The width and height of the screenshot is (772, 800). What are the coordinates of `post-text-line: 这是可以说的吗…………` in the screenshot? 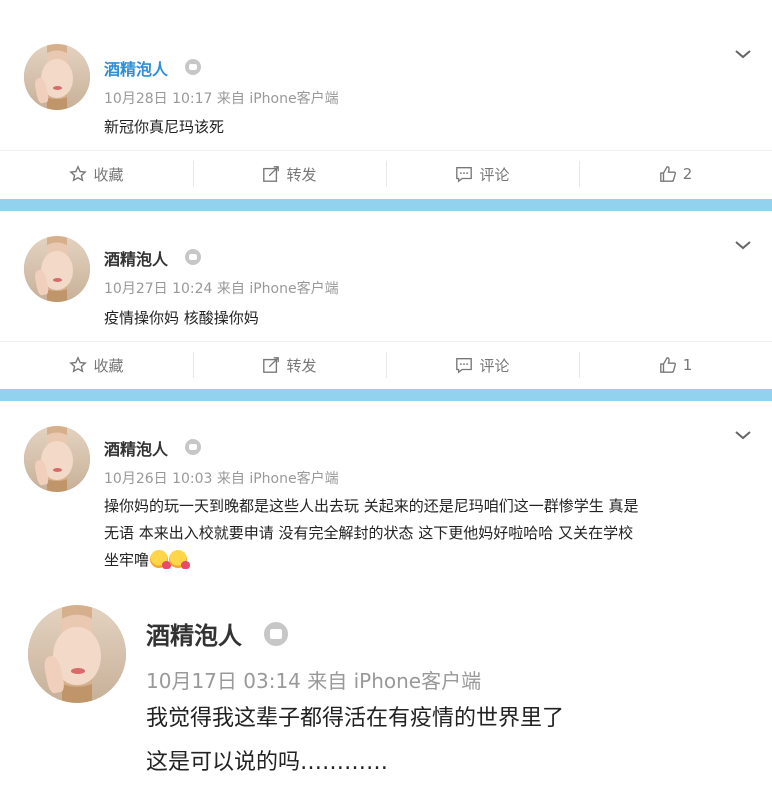 It's located at (267, 762).